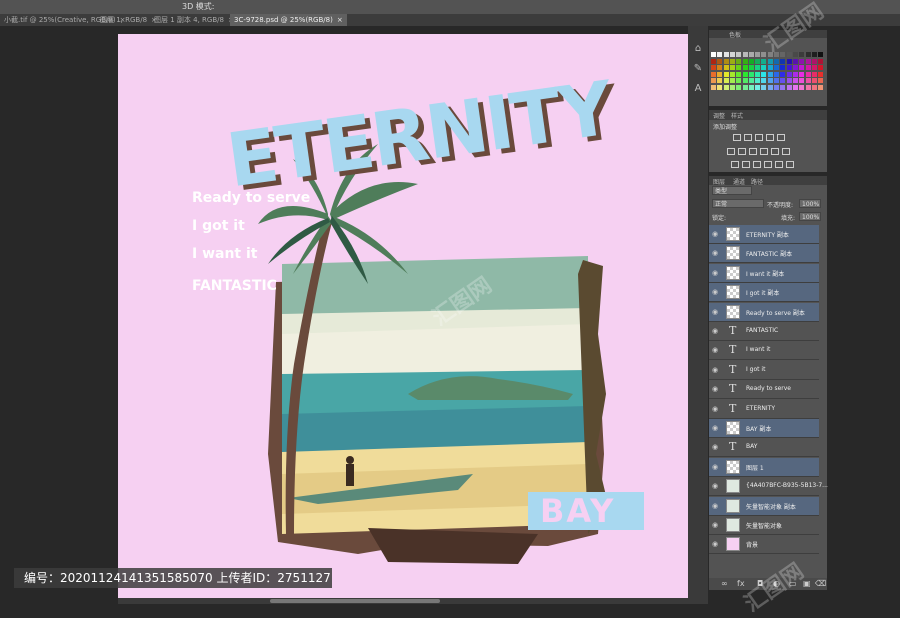  Describe the element at coordinates (764, 467) in the screenshot. I see `layer-row: ◉ 图层 1` at that location.